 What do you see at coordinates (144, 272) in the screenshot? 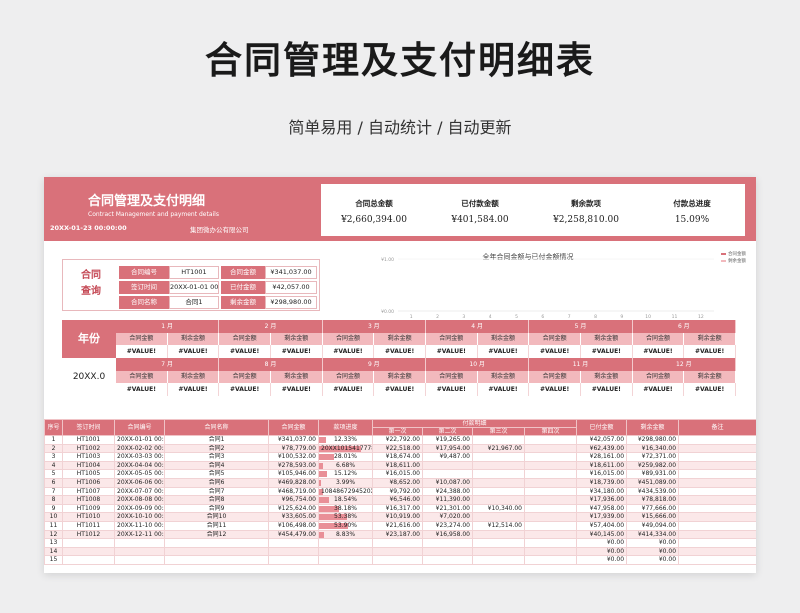
I see `contract-no-label: 合同编号` at bounding box center [144, 272].